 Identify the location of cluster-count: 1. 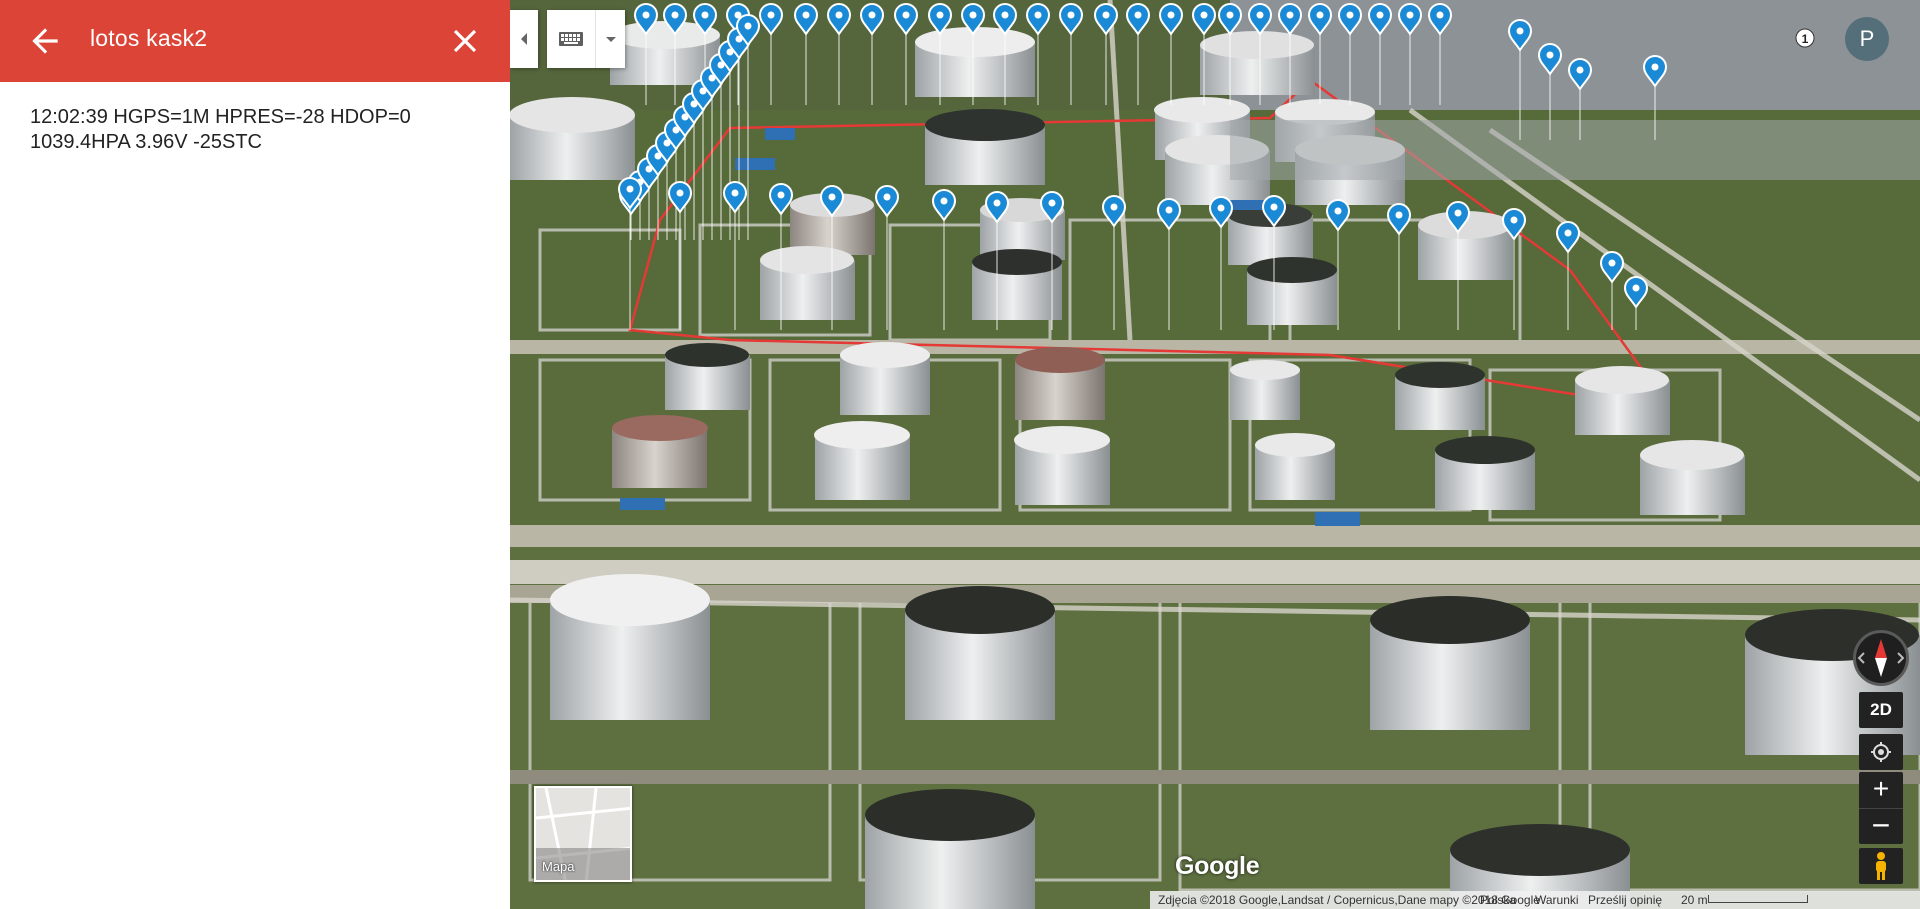
(1805, 39).